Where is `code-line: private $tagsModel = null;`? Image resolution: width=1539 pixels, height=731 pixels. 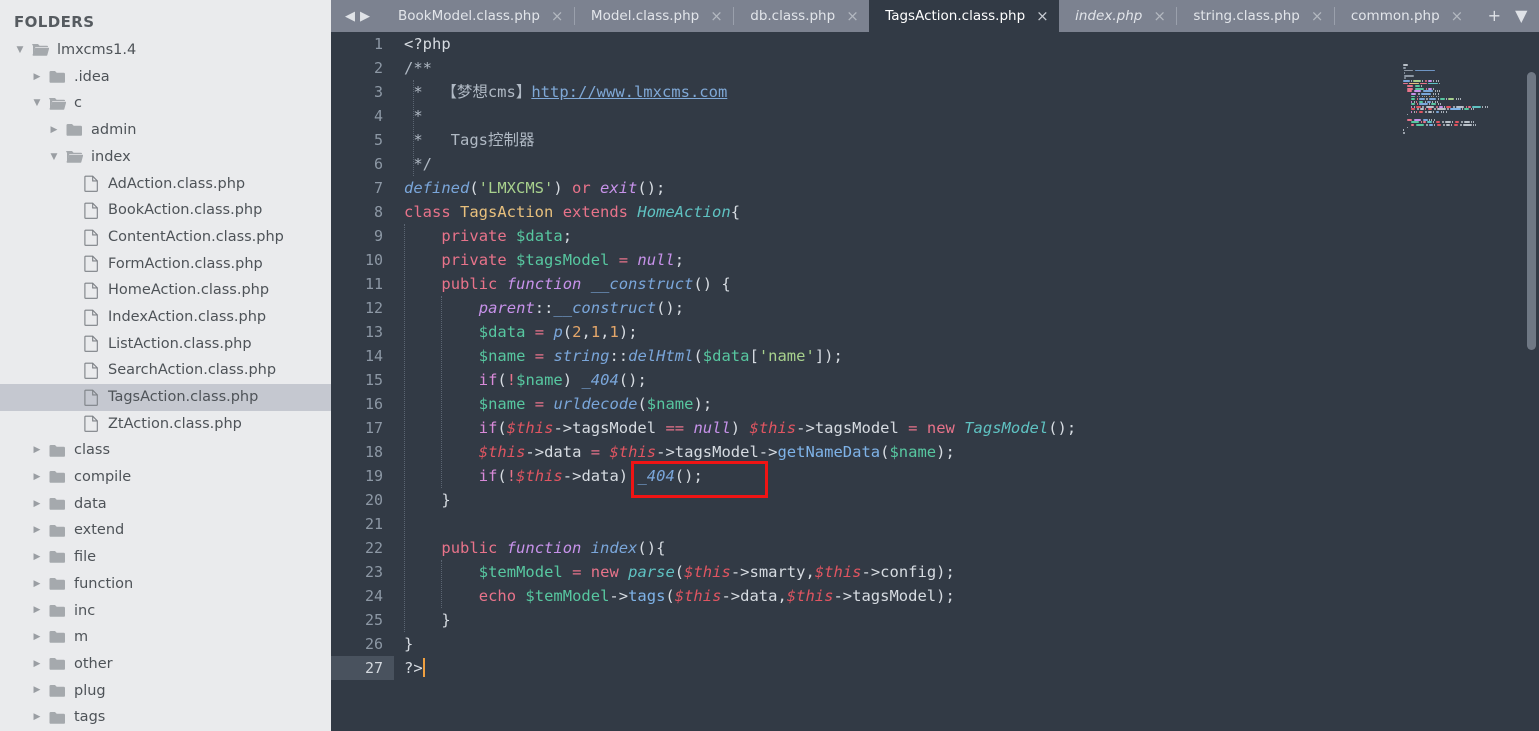
code-line: private $tagsModel = null; is located at coordinates (971, 260).